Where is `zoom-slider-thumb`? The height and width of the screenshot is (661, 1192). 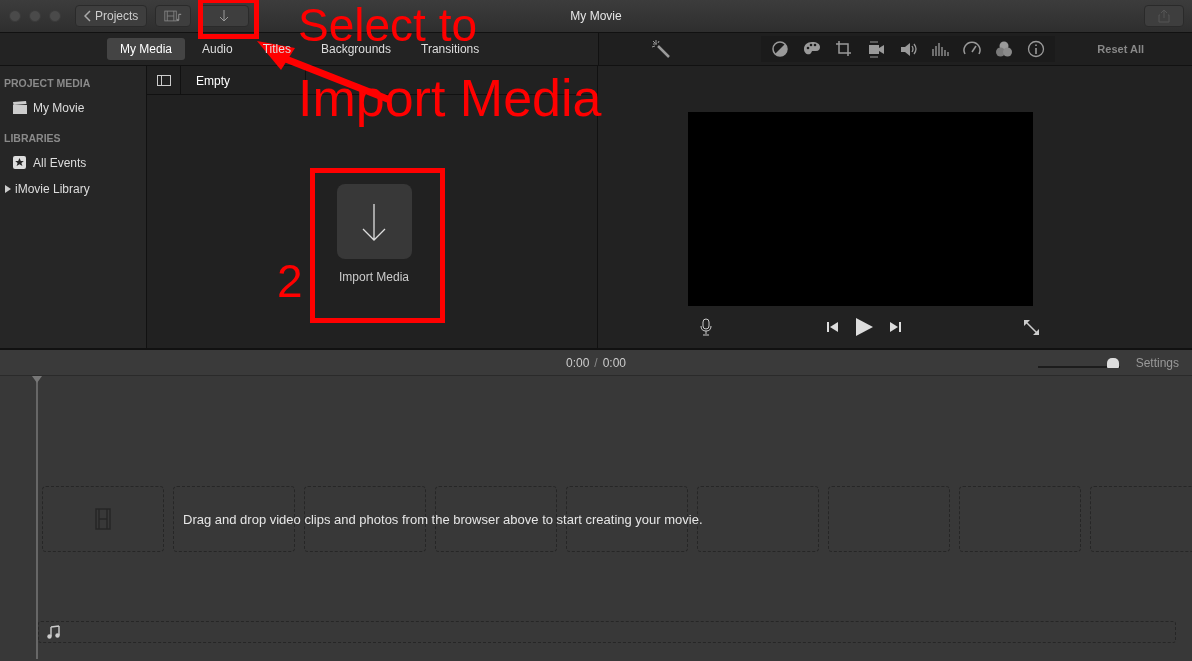 zoom-slider-thumb is located at coordinates (1113, 362).